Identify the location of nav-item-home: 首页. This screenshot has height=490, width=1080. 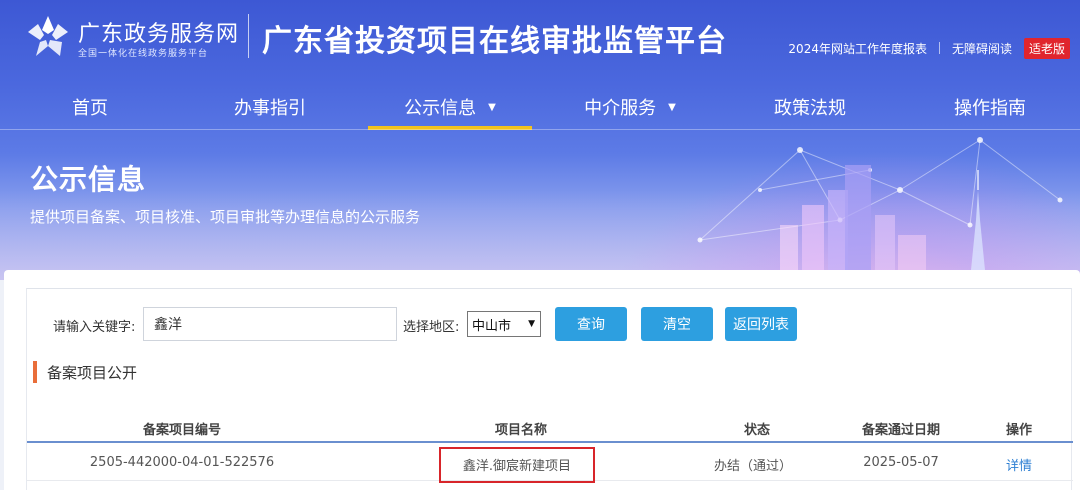
(90, 107).